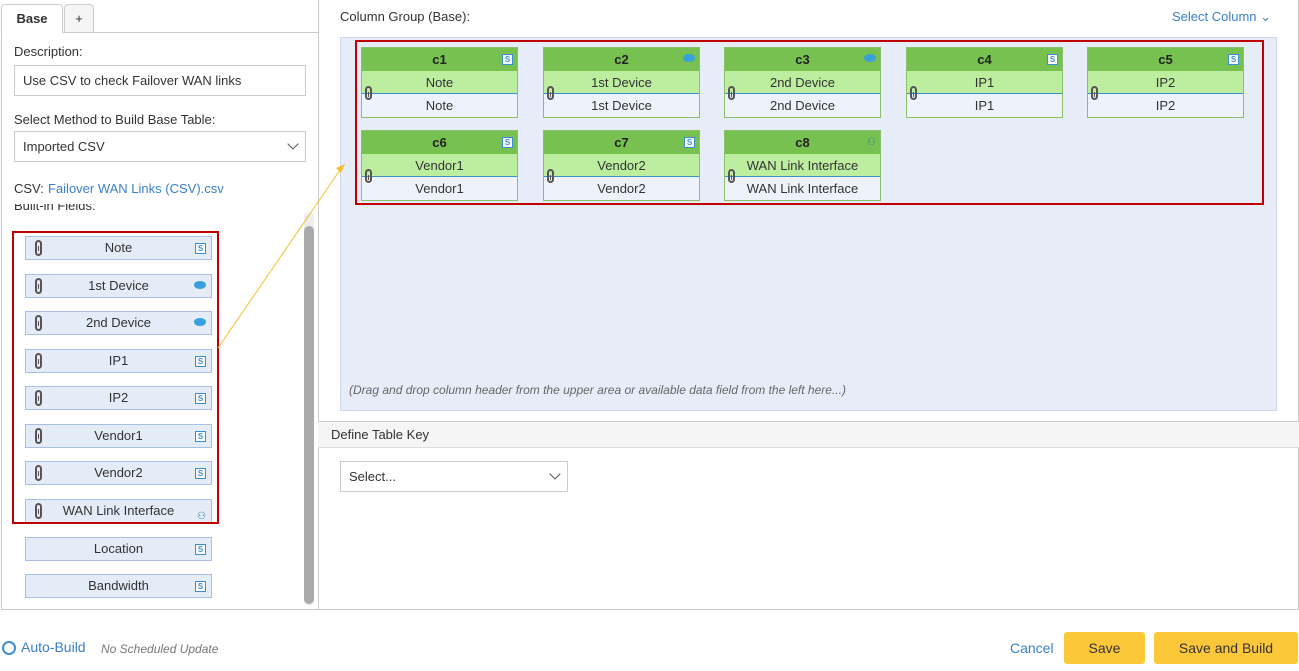 The width and height of the screenshot is (1299, 671). What do you see at coordinates (55, 208) in the screenshot?
I see `builtin-fields-label: Built-in Fields:` at bounding box center [55, 208].